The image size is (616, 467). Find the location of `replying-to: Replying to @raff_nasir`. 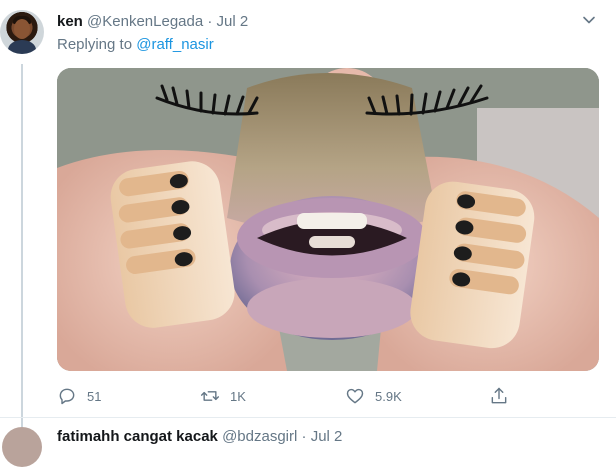

replying-to: Replying to @raff_nasir is located at coordinates (135, 45).